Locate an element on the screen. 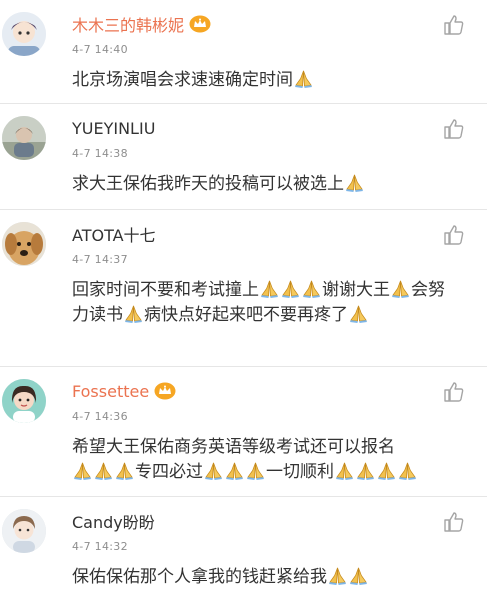 This screenshot has height=599, width=487. comment-text: 回家时间不要和考试撞上 谢谢大王 会努力读书 病快点好起来吧不要再疼了 is located at coordinates (262, 303).